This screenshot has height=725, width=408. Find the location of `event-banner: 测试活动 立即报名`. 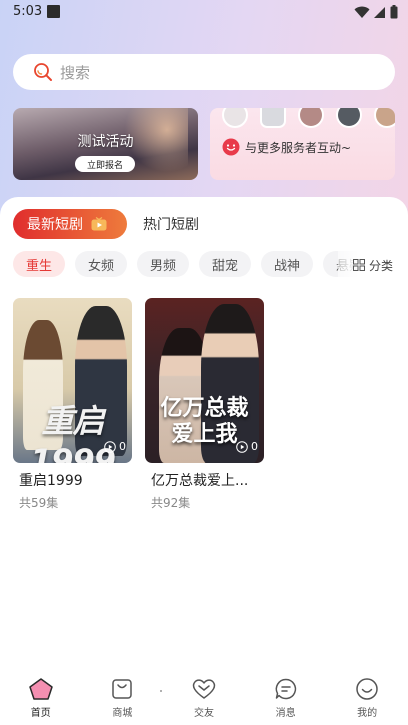

event-banner: 测试活动 立即报名 is located at coordinates (105, 144).